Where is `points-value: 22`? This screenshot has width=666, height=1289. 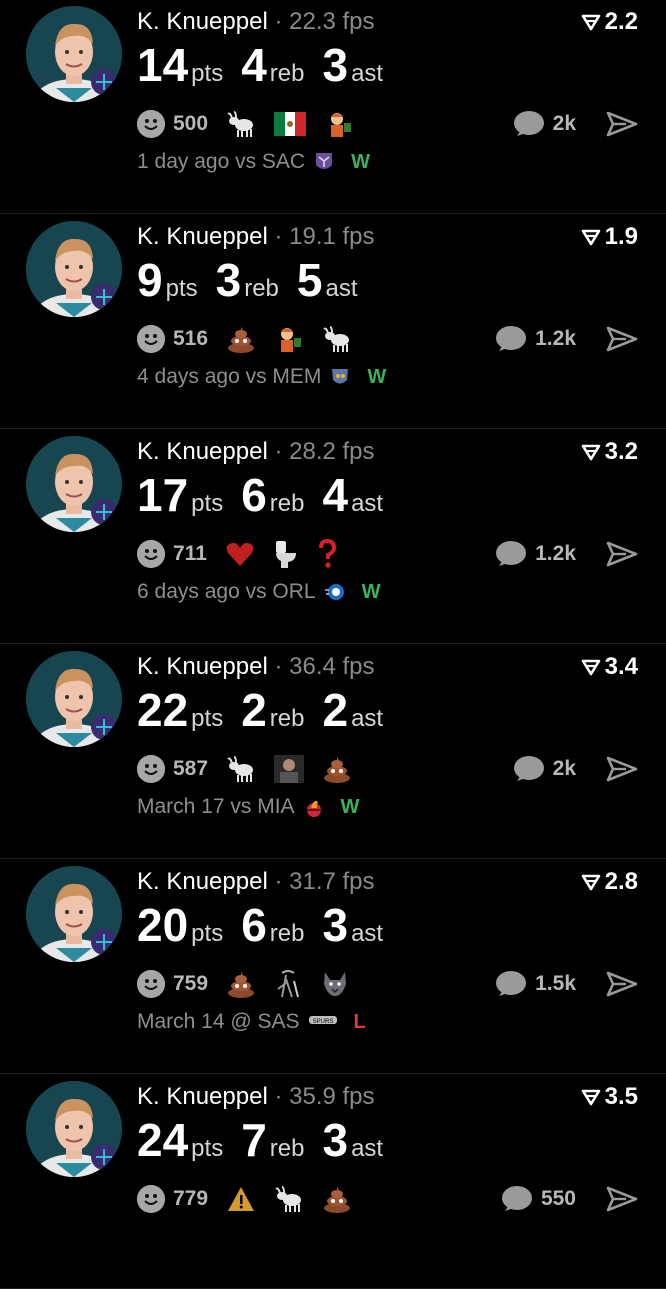
points-value: 22 is located at coordinates (163, 710).